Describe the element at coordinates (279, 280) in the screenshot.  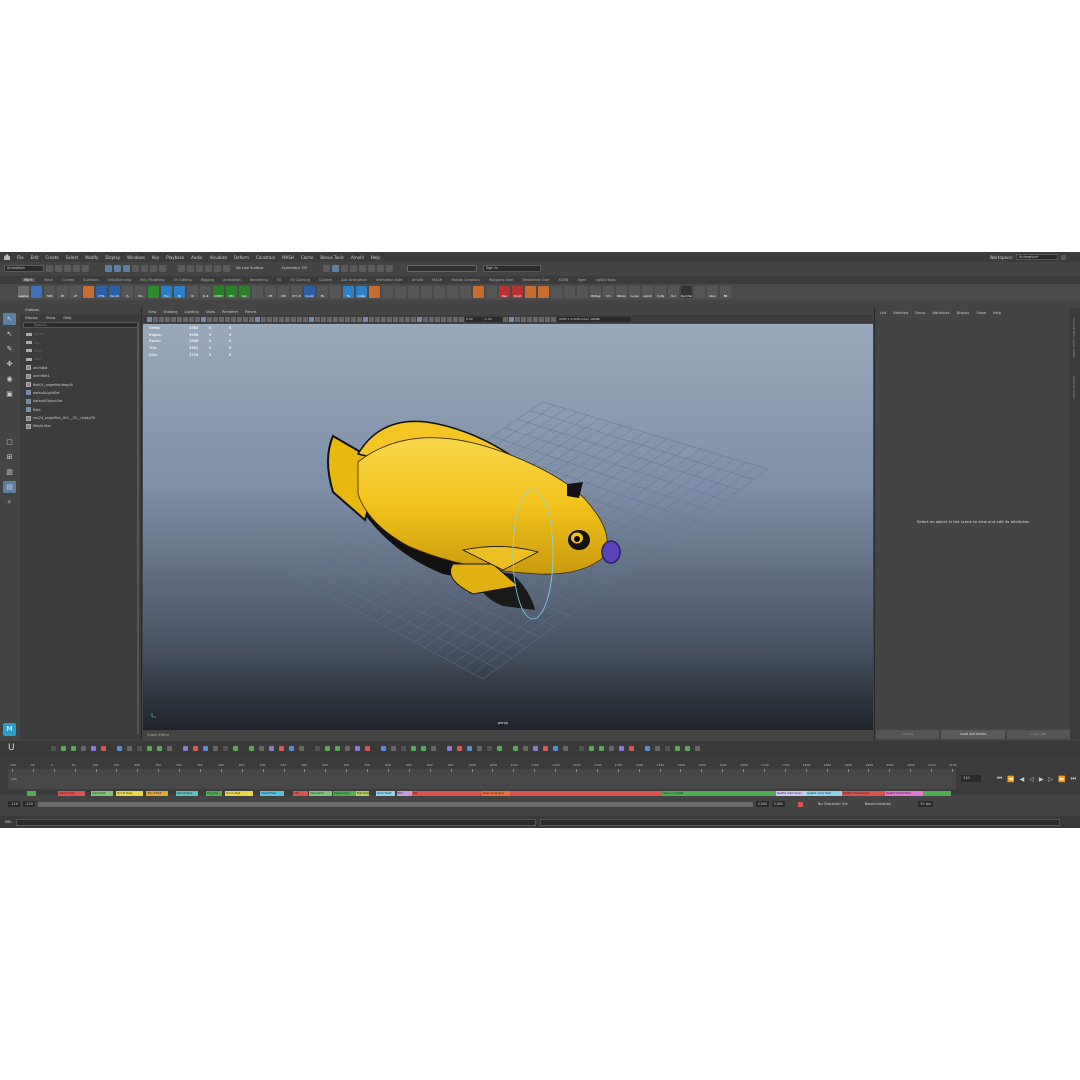
I see `shelf-tab-fx: FX` at that location.